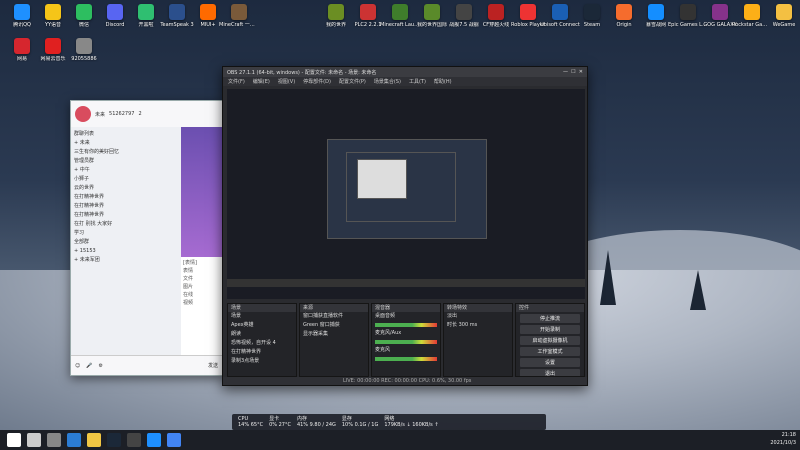 This screenshot has height=450, width=800. Describe the element at coordinates (126, 134) in the screenshot. I see `chat-list-item: 群聊列表` at that location.